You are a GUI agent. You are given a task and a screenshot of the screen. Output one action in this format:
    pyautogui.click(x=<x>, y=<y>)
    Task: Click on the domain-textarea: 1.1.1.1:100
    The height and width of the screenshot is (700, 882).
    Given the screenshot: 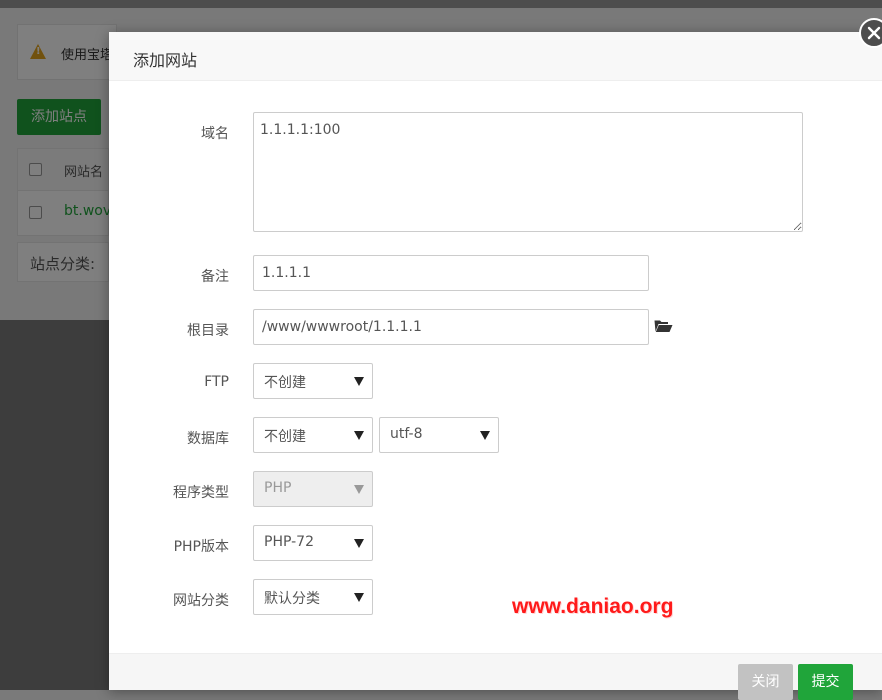 What is the action you would take?
    pyautogui.click(x=528, y=172)
    